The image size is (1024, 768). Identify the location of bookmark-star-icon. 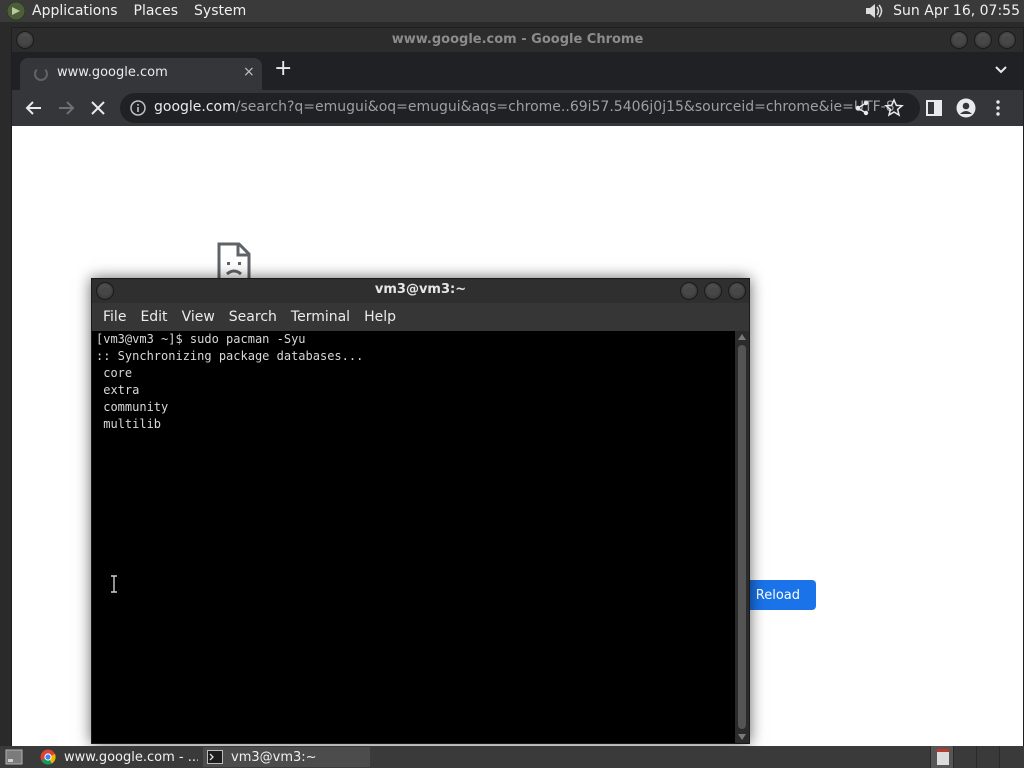
(894, 108).